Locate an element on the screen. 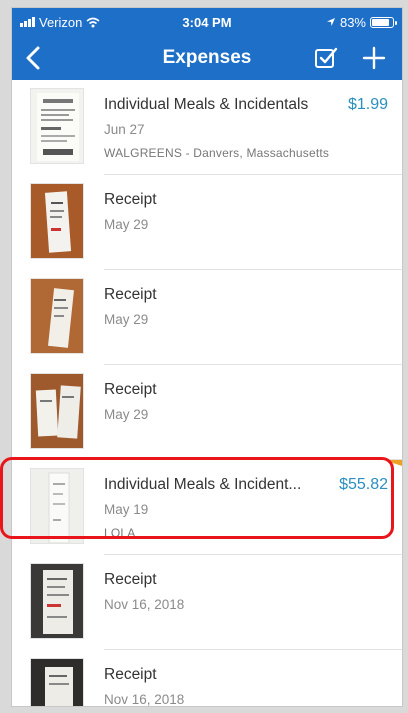 This screenshot has height=713, width=408. battery-icon is located at coordinates (383, 22).